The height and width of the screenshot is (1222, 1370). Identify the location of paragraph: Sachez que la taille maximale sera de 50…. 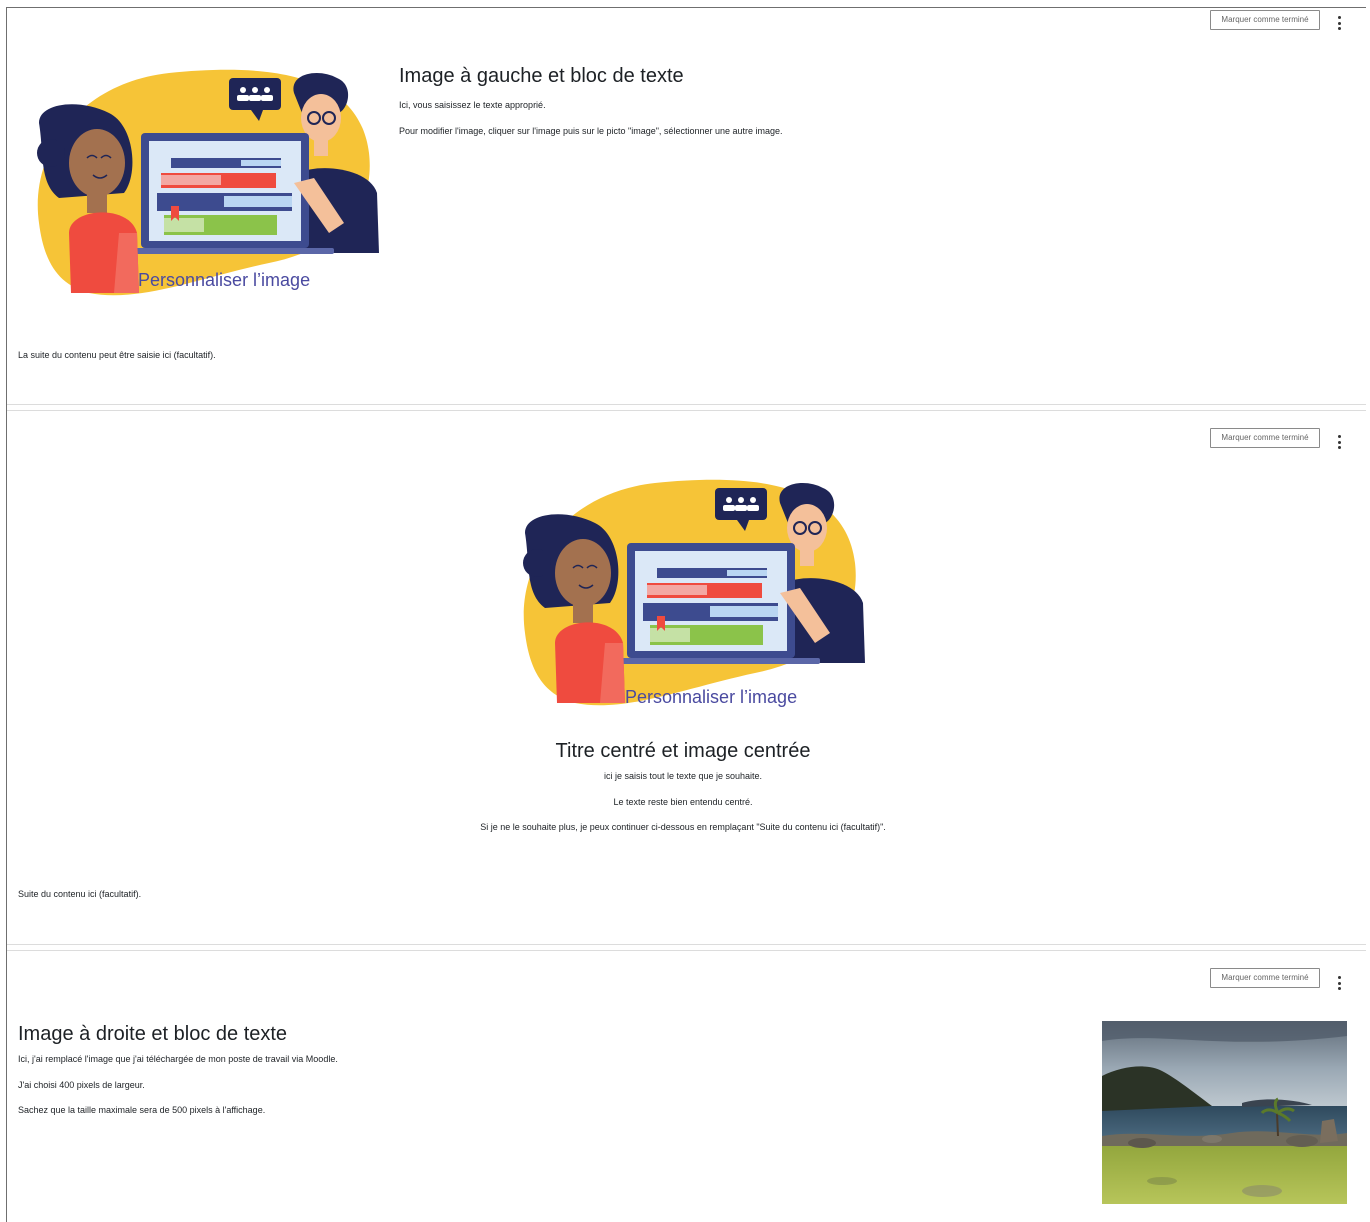
(142, 1110).